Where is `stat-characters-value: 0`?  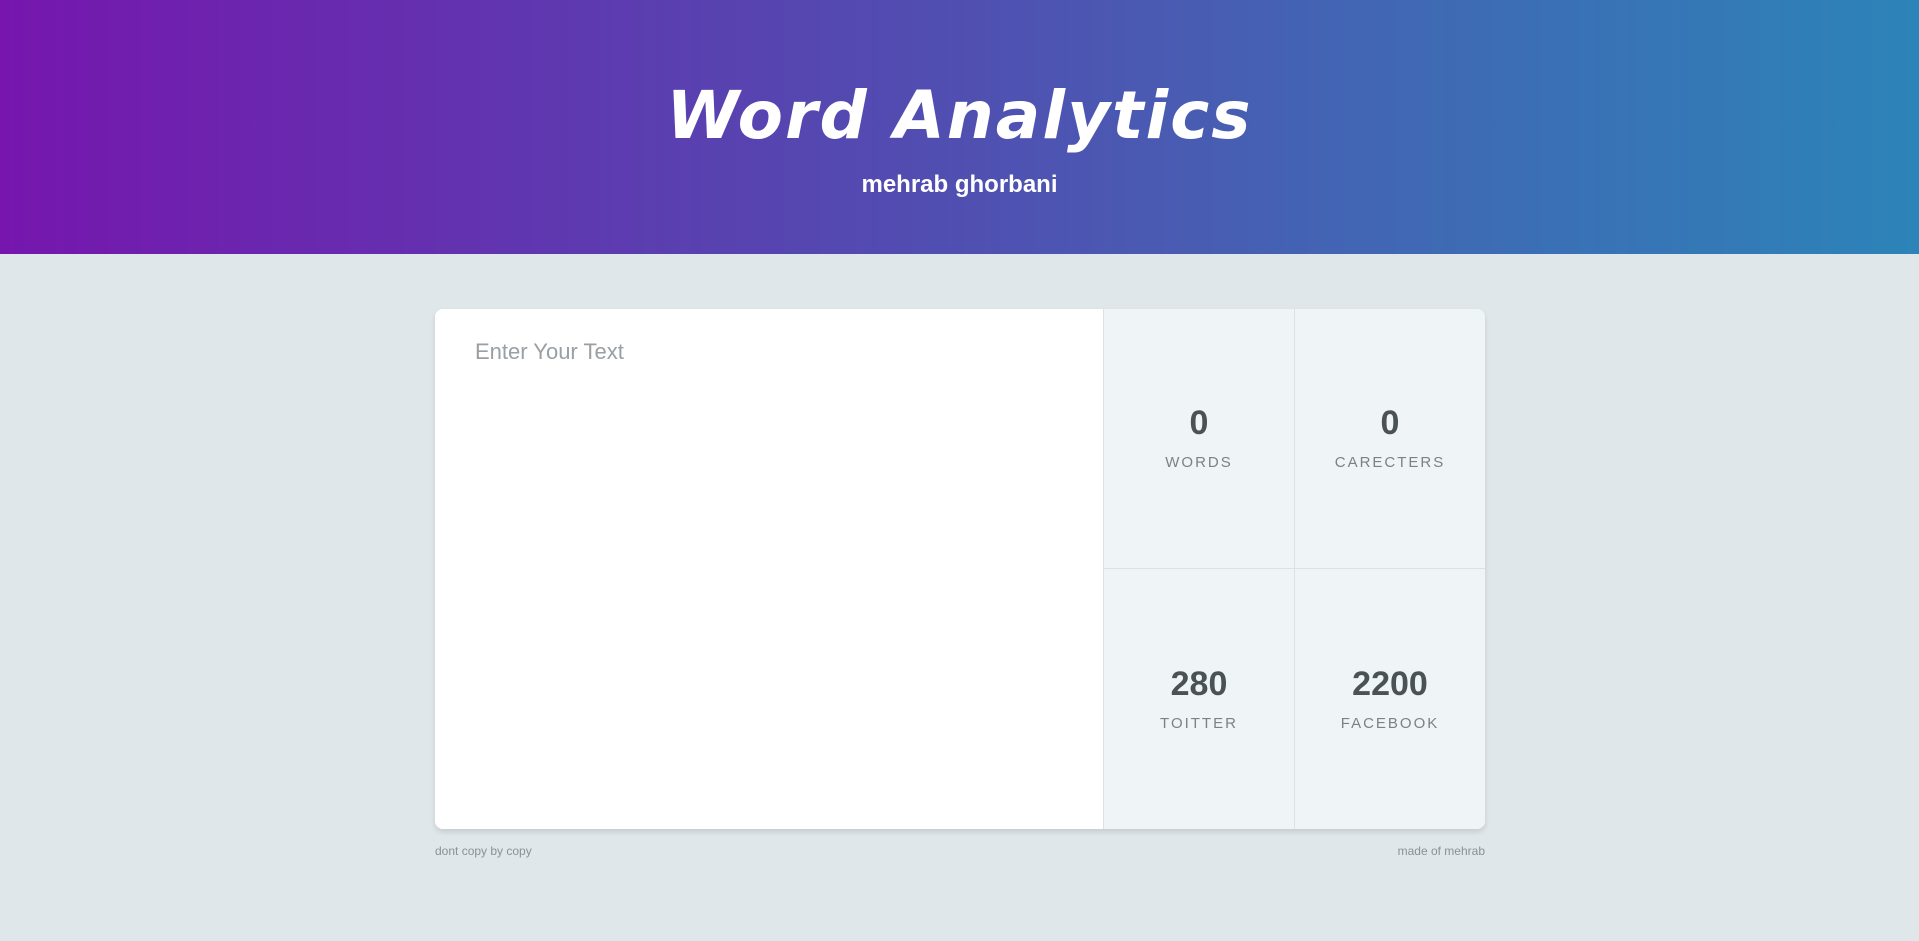 stat-characters-value: 0 is located at coordinates (1390, 423).